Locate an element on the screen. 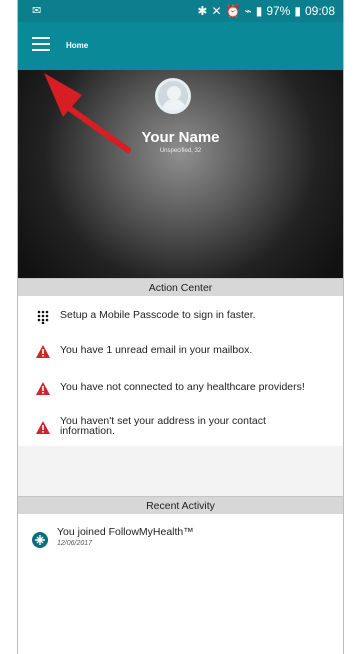 This screenshot has height=654, width=364. action-item-label: You have 1 unread email in your mailbox. is located at coordinates (156, 350).